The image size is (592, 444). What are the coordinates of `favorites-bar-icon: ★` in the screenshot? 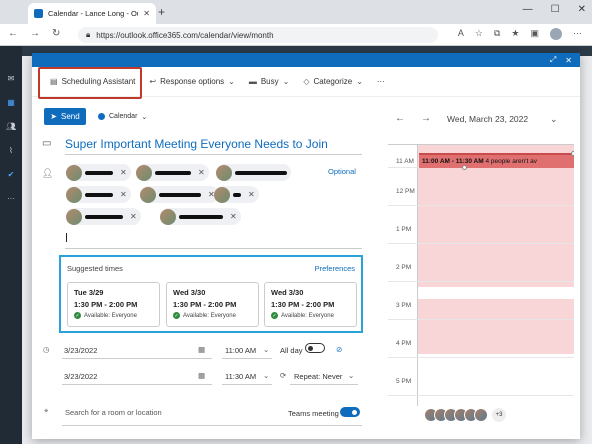 It's located at (515, 34).